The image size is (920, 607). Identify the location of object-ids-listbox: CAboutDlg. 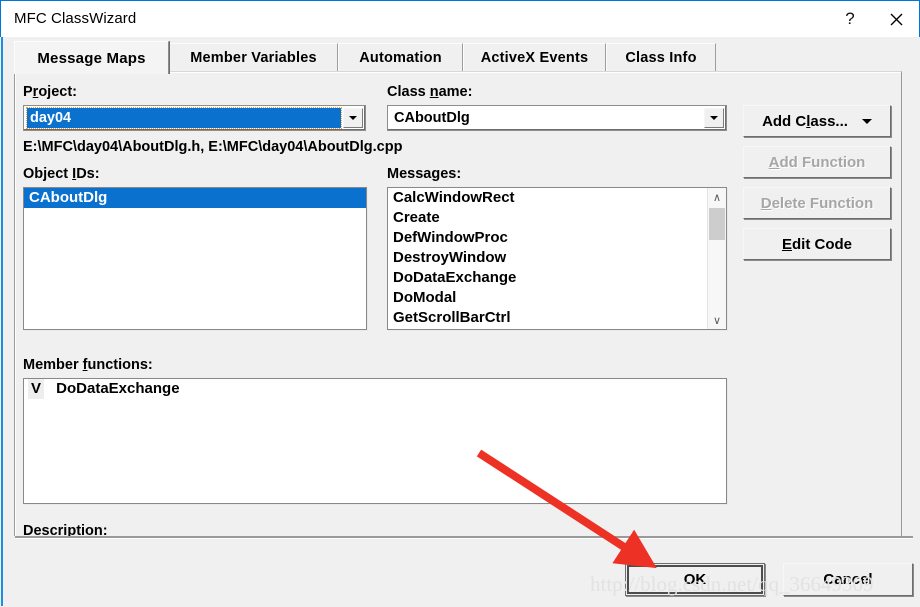
(195, 258).